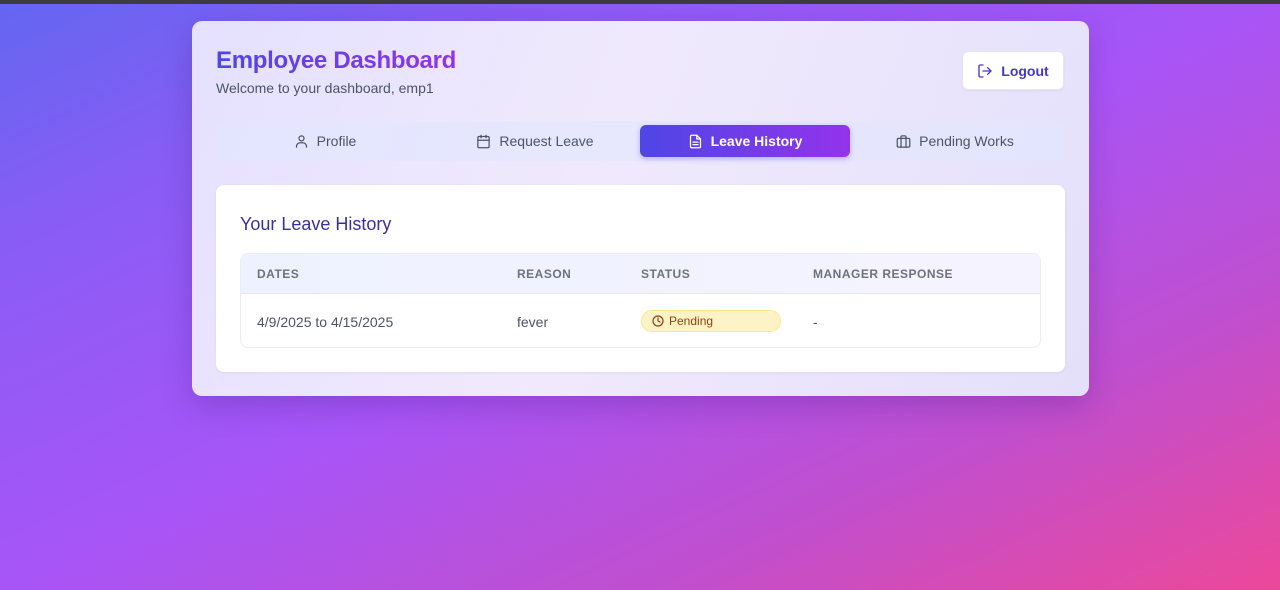  I want to click on browser-top-strip, so click(640, 2).